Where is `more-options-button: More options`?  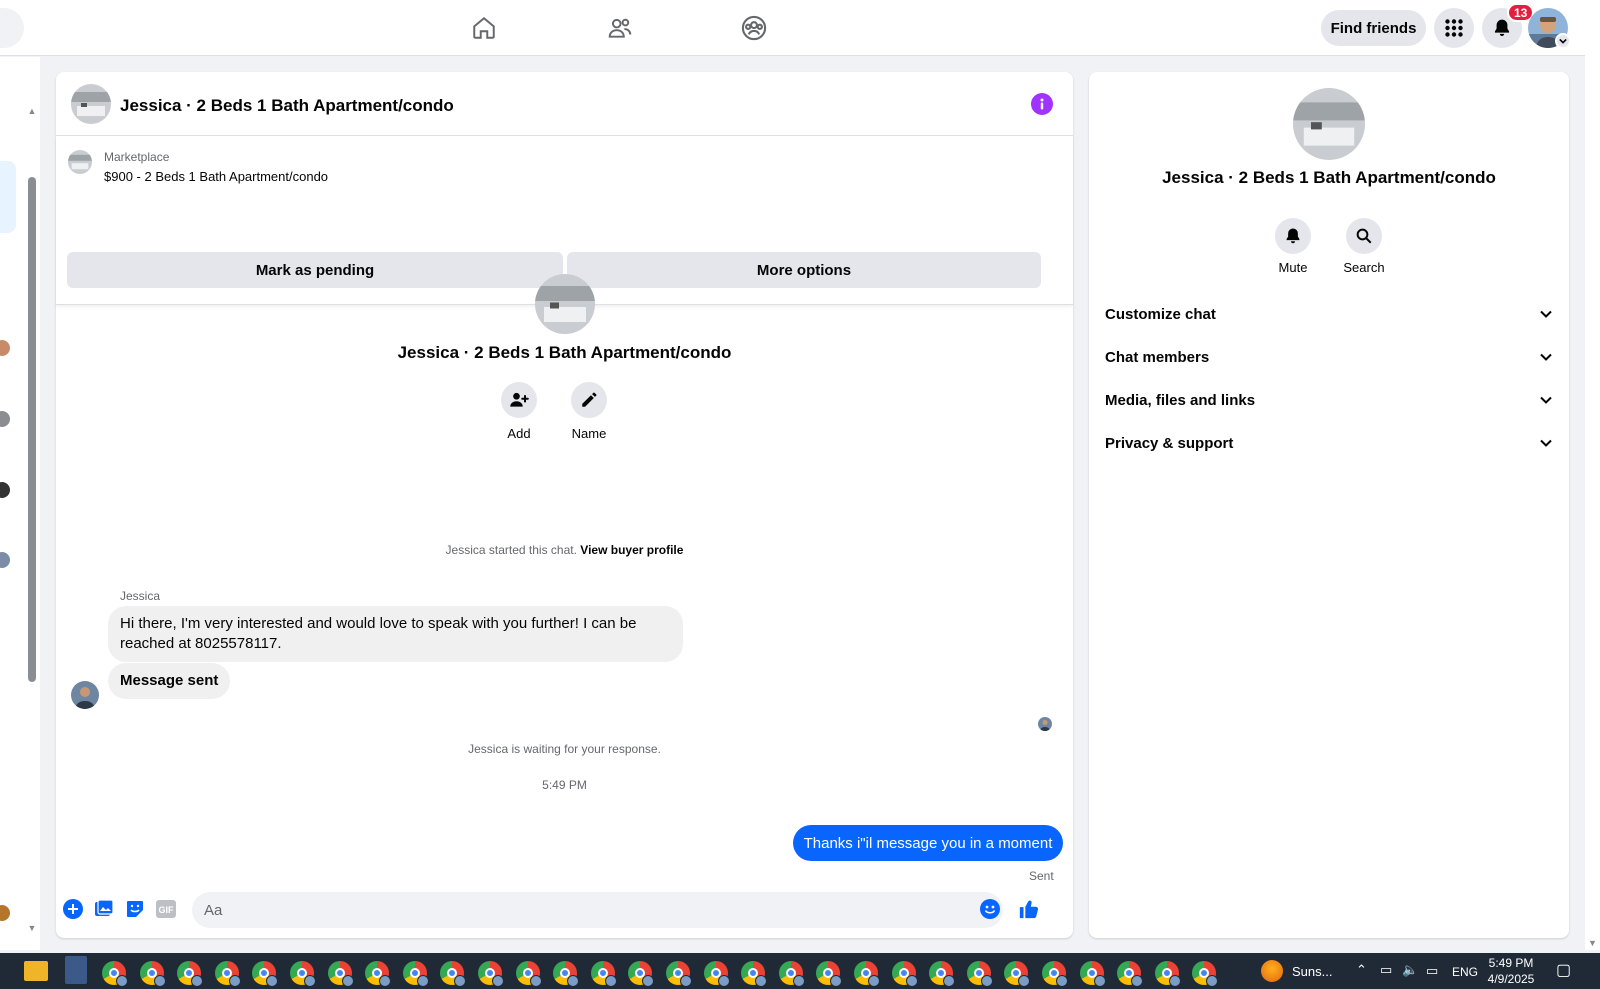 more-options-button: More options is located at coordinates (804, 270).